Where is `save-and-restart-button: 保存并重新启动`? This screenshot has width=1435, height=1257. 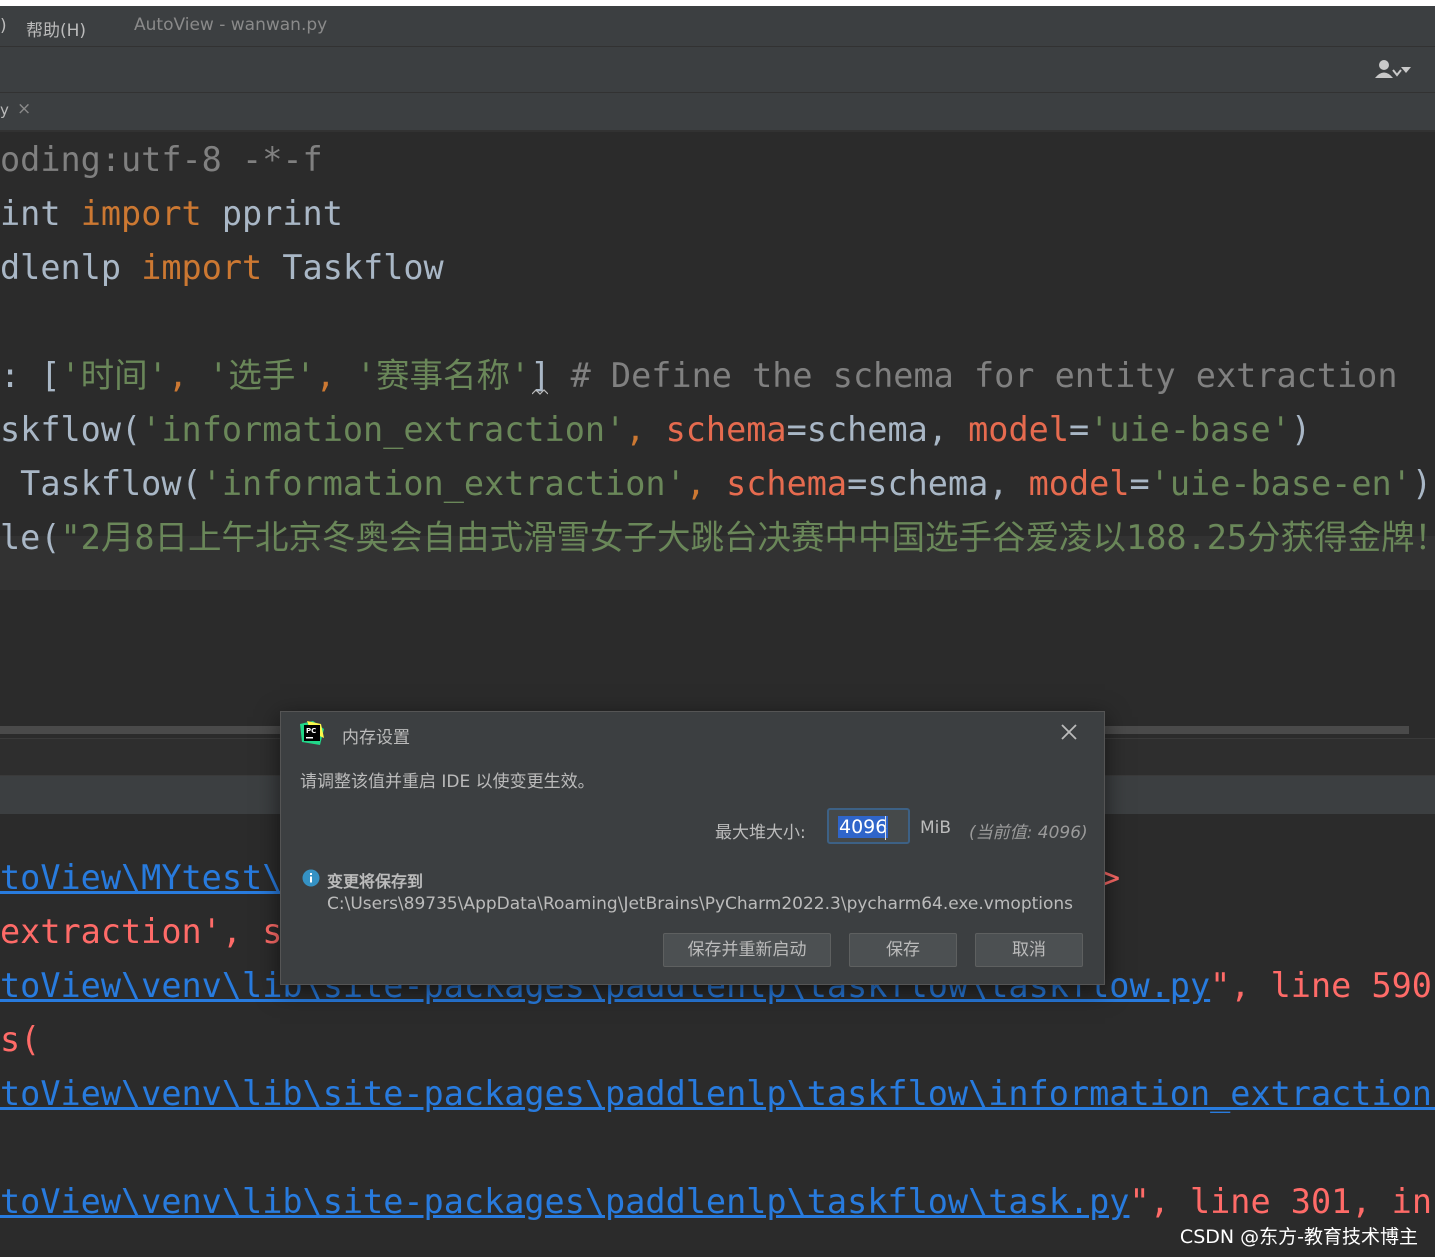
save-and-restart-button: 保存并重新启动 is located at coordinates (747, 950).